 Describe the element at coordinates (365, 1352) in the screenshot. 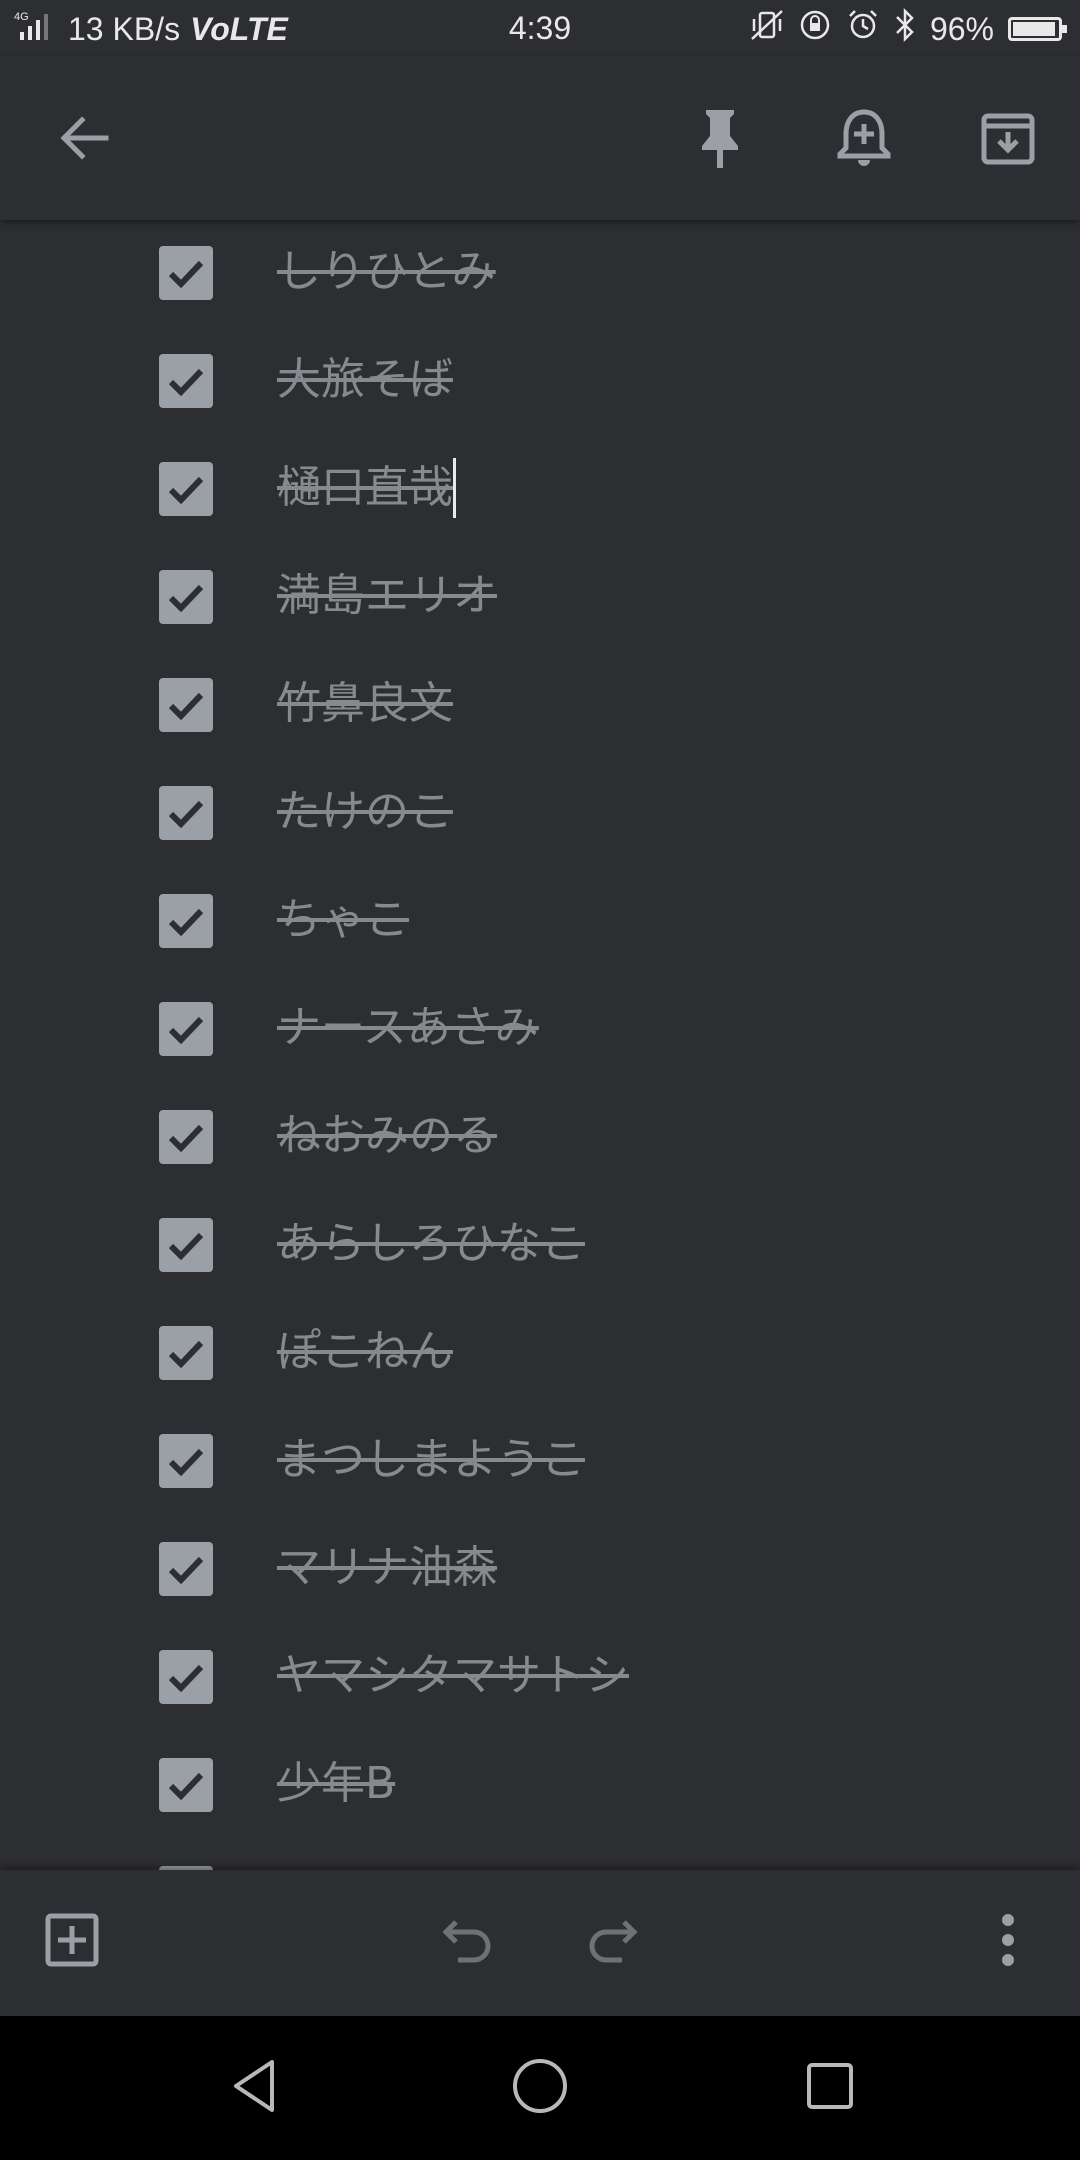

I see `checklist-item-text: ぽこねん` at that location.